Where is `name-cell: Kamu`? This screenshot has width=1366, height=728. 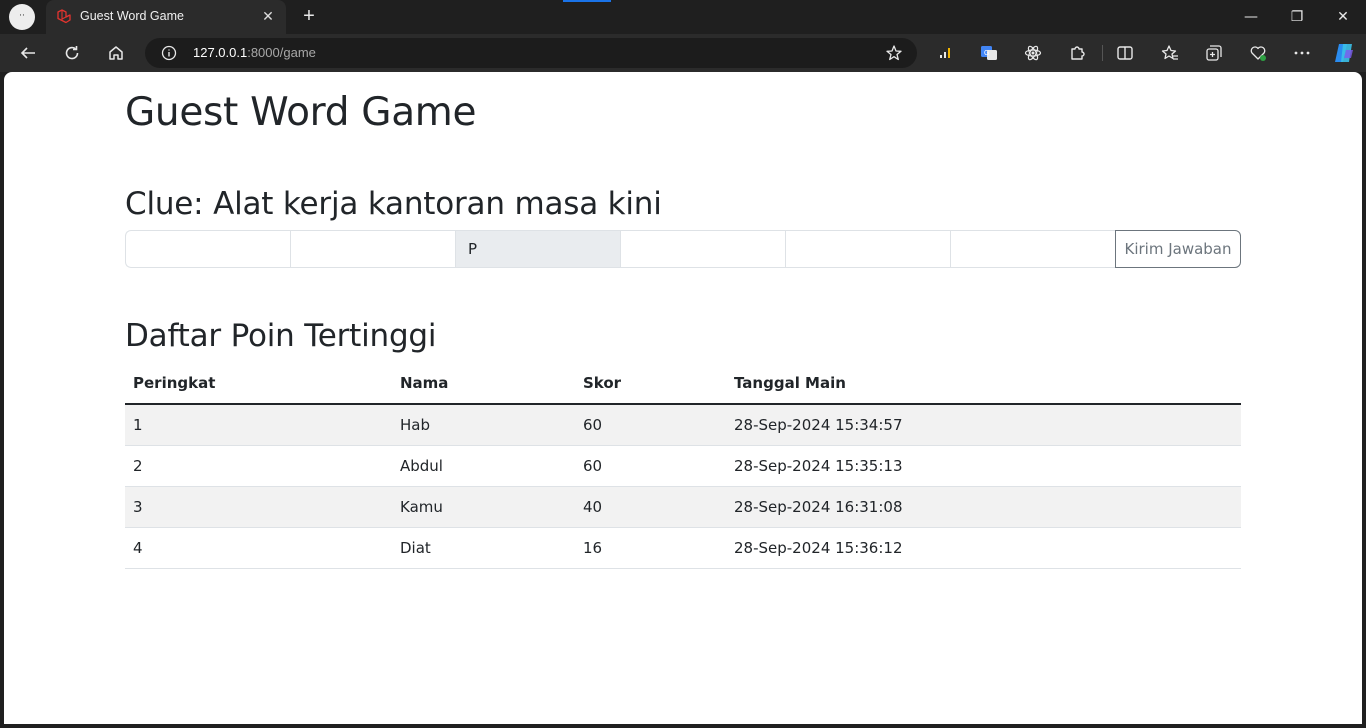 name-cell: Kamu is located at coordinates (483, 507).